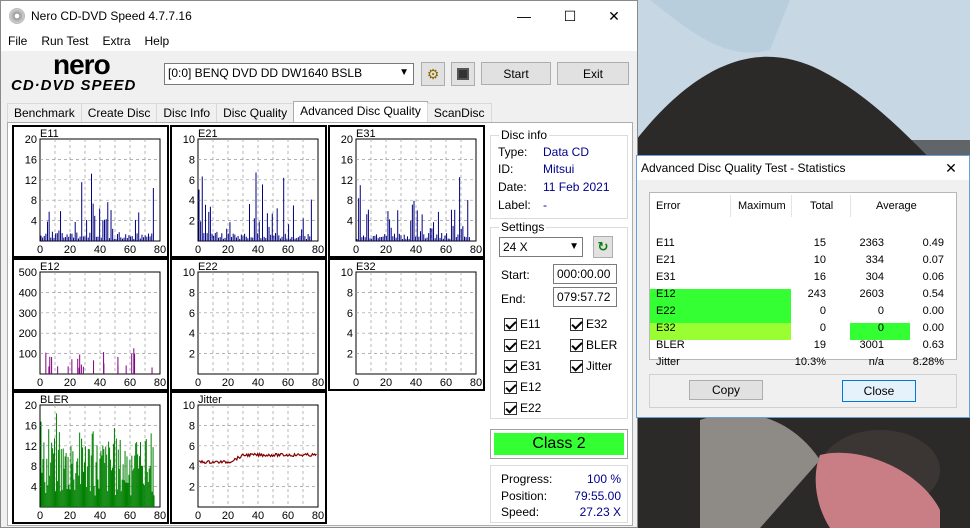 This screenshot has width=970, height=528. Describe the element at coordinates (512, 187) in the screenshot. I see `date-label: Date:` at that location.